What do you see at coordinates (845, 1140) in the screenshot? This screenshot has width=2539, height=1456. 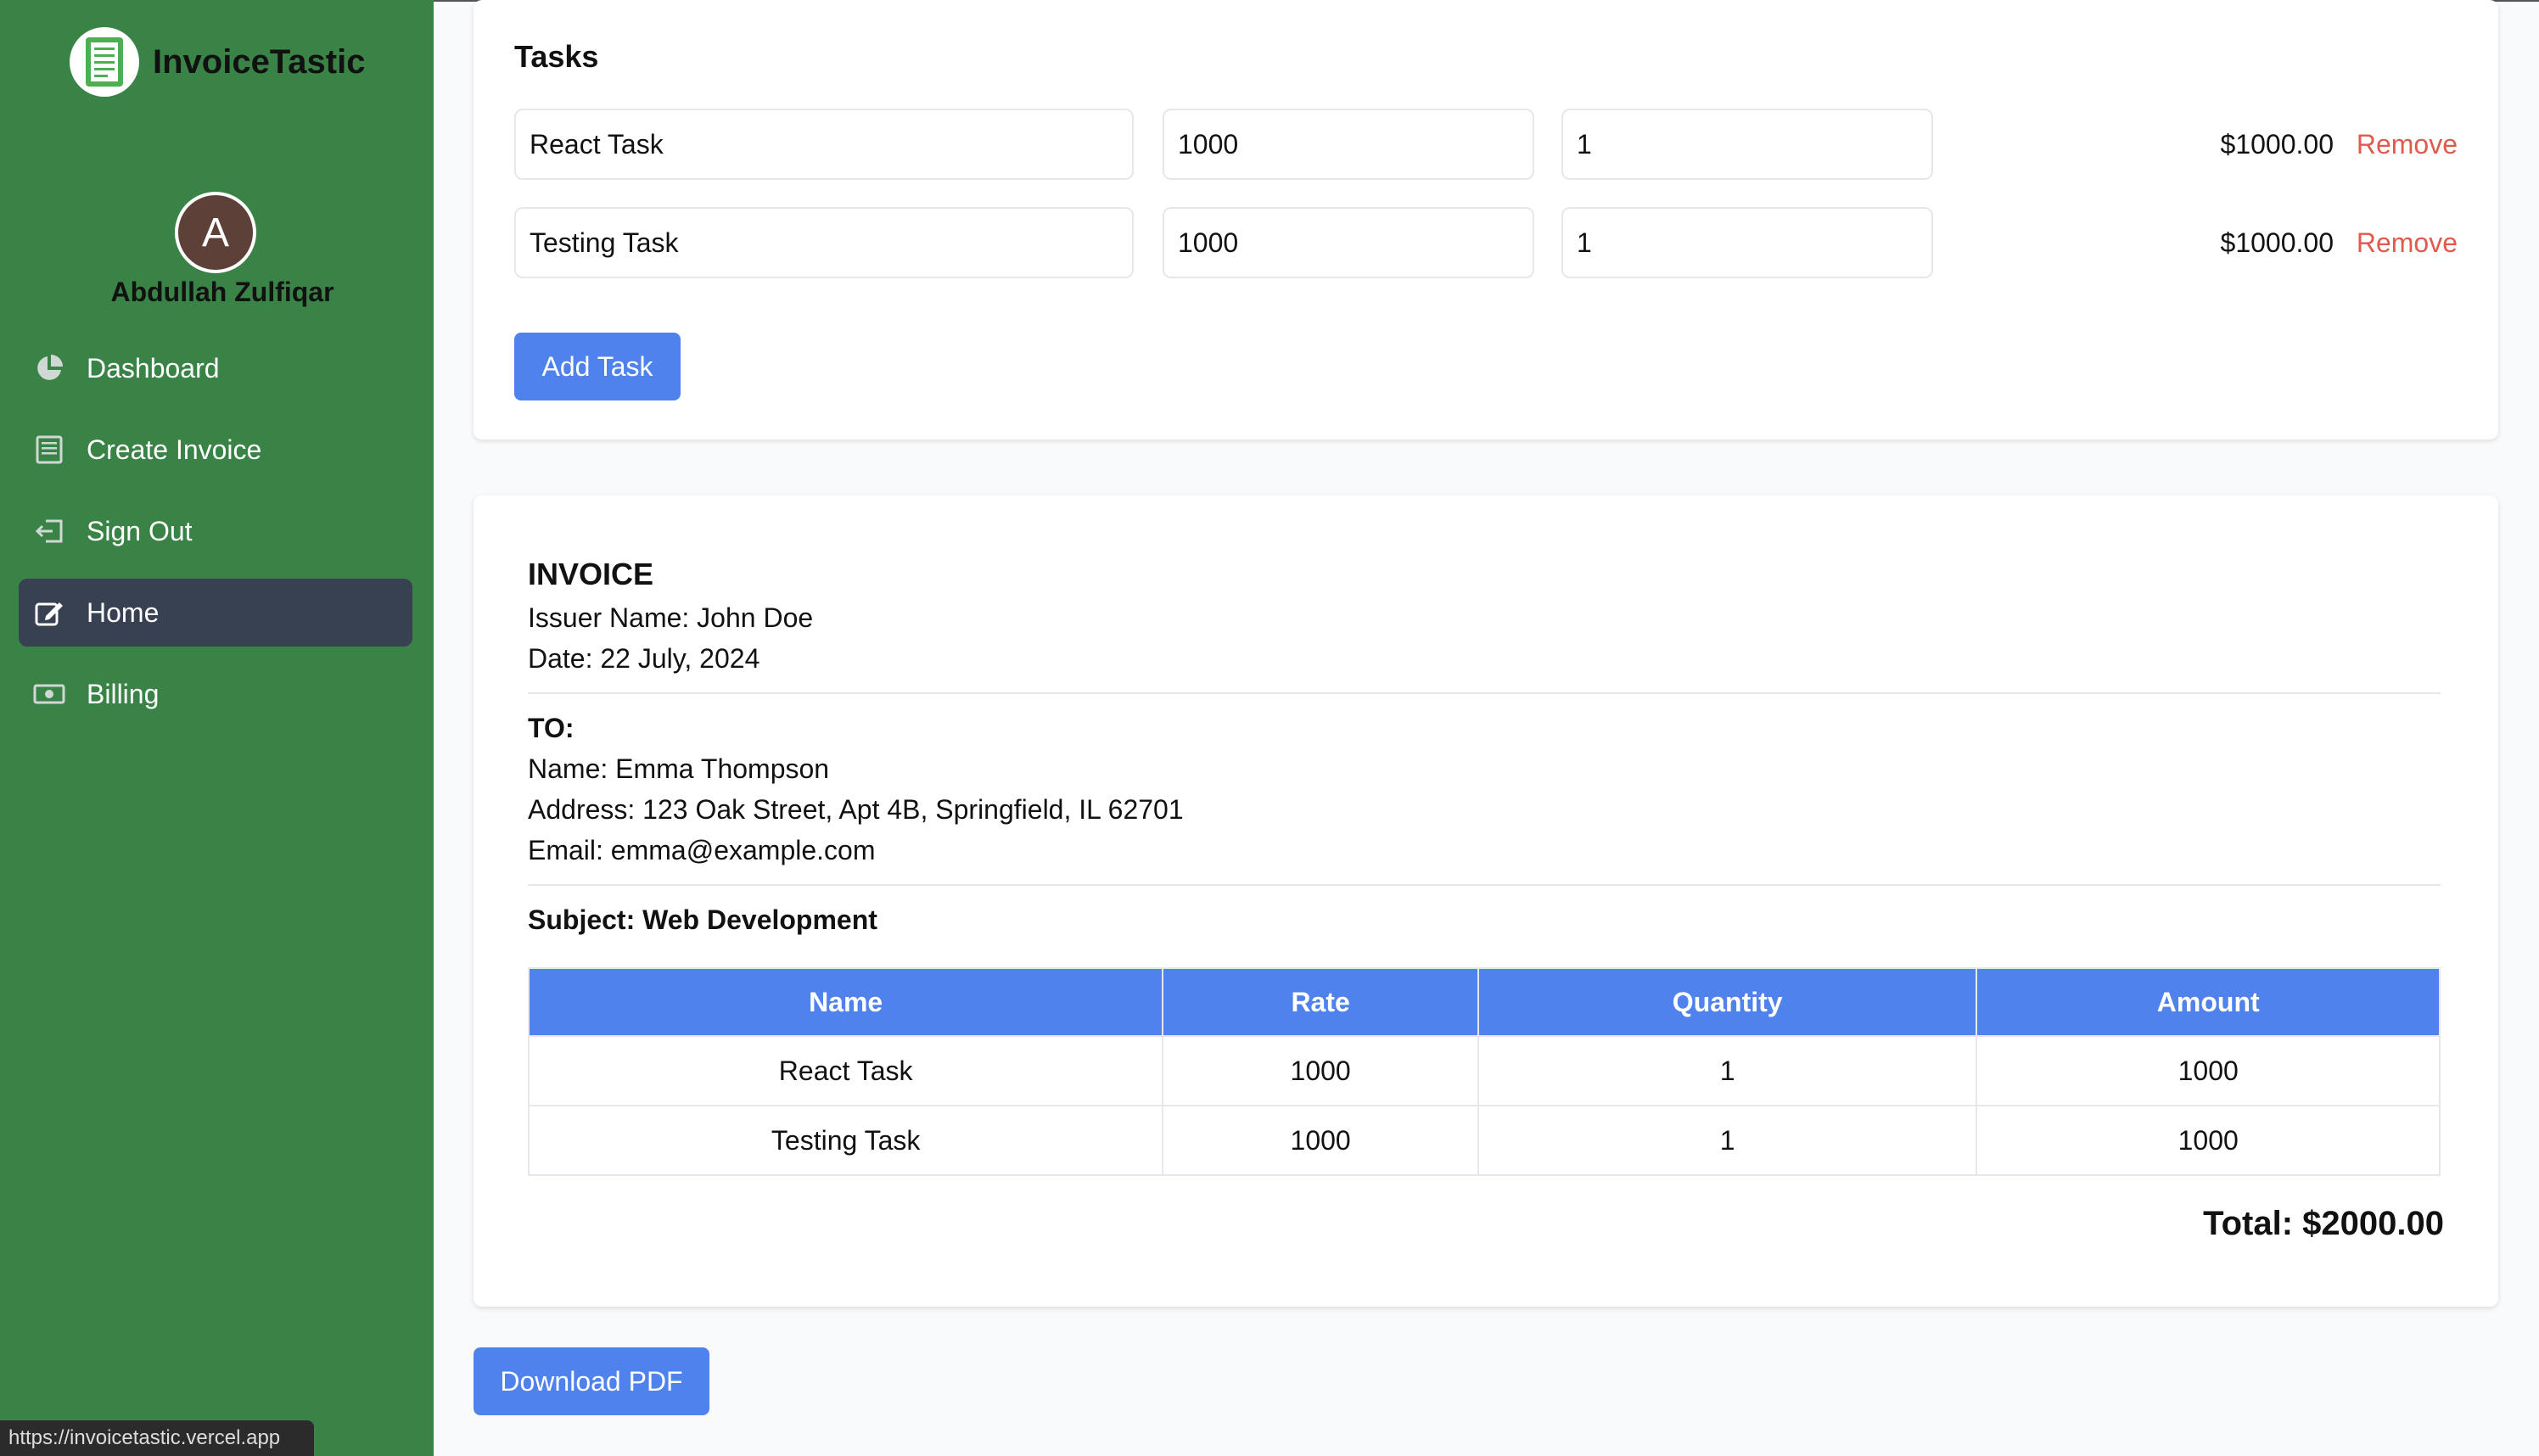 I see `cell-name: Testing Task` at bounding box center [845, 1140].